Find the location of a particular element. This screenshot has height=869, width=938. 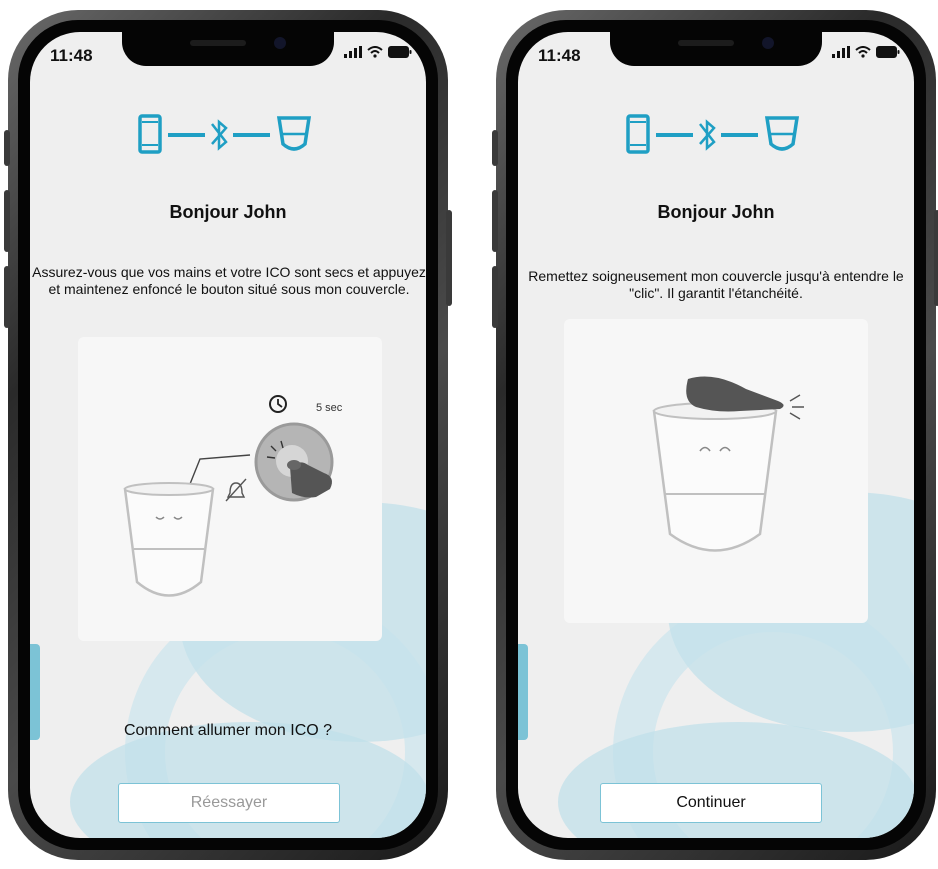

hand-icon is located at coordinates (735, 394).